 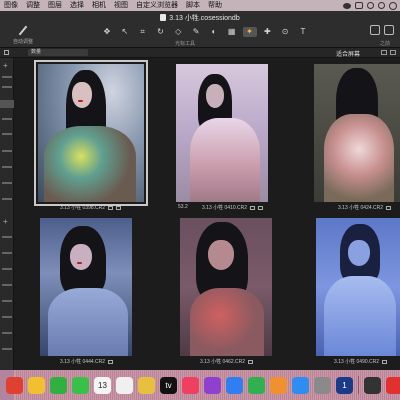 I want to click on fit-screen-button: 适合屏幕, so click(x=348, y=53).